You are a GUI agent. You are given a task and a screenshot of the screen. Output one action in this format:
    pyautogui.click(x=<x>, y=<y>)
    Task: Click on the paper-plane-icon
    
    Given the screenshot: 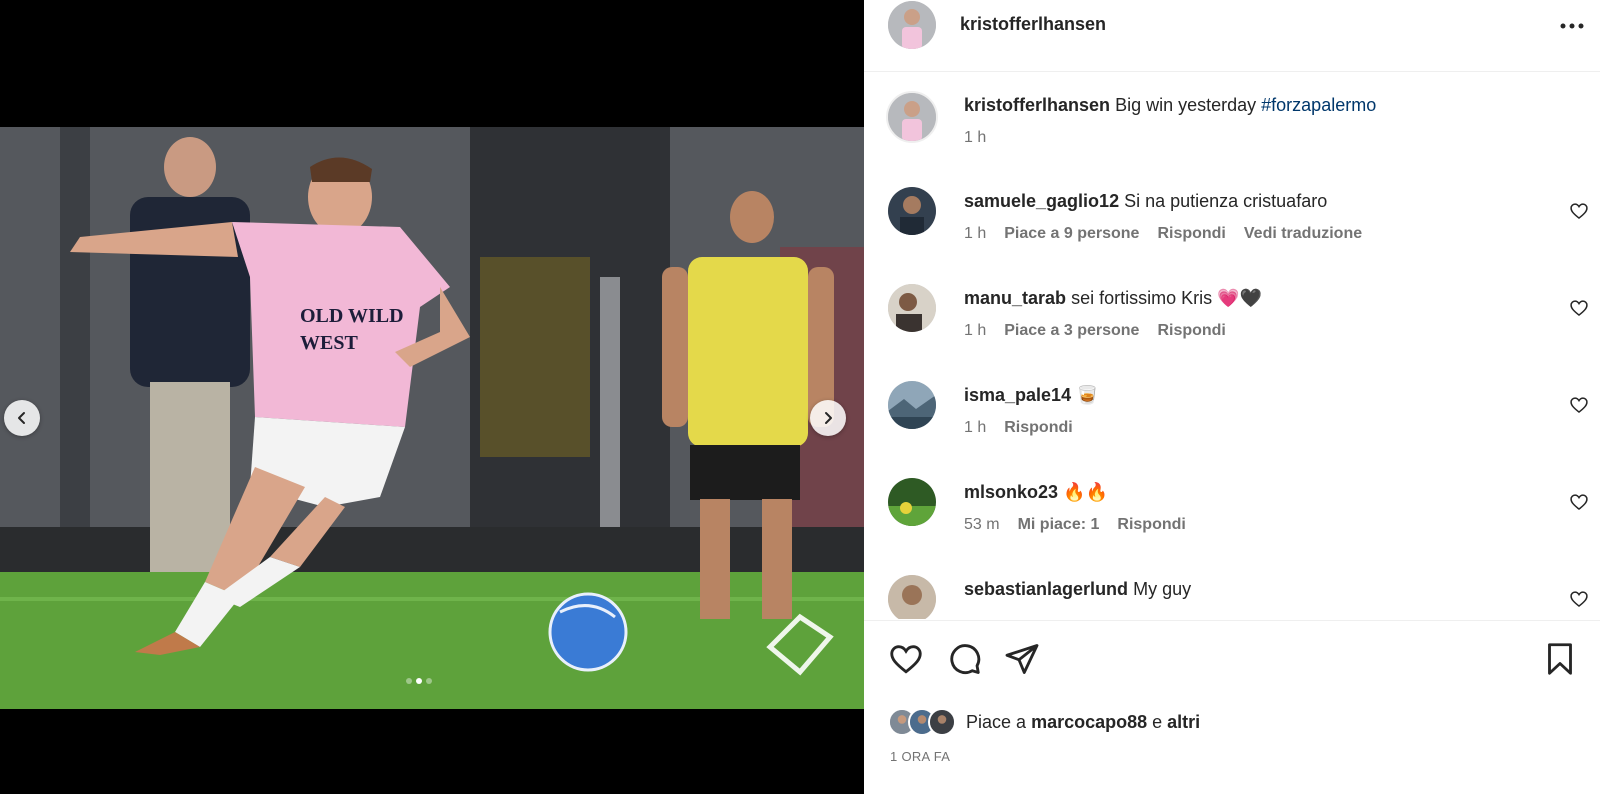 What is the action you would take?
    pyautogui.click(x=1022, y=659)
    